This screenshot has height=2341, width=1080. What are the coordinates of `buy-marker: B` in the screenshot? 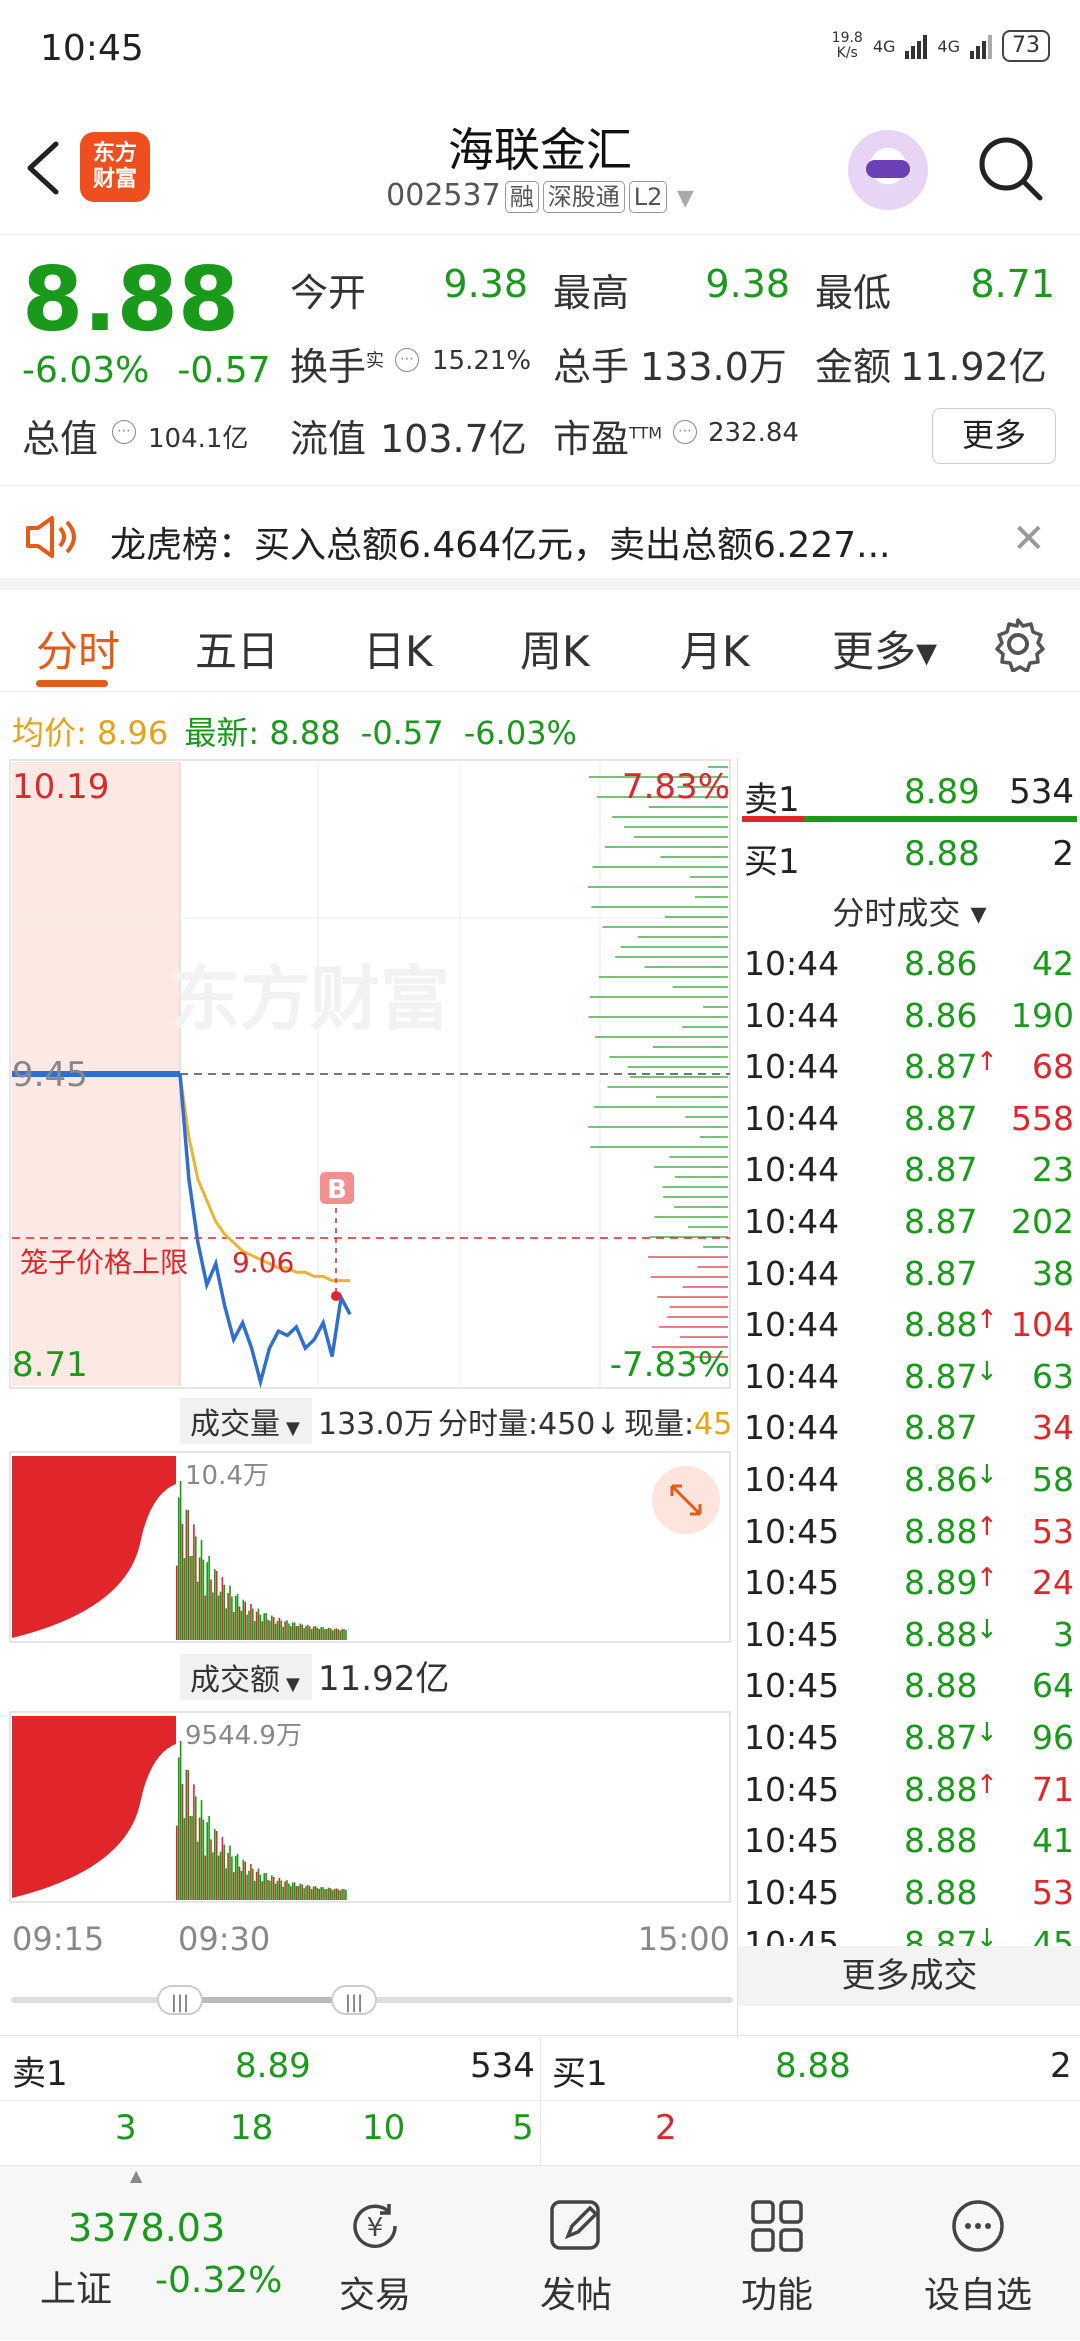 It's located at (337, 1190).